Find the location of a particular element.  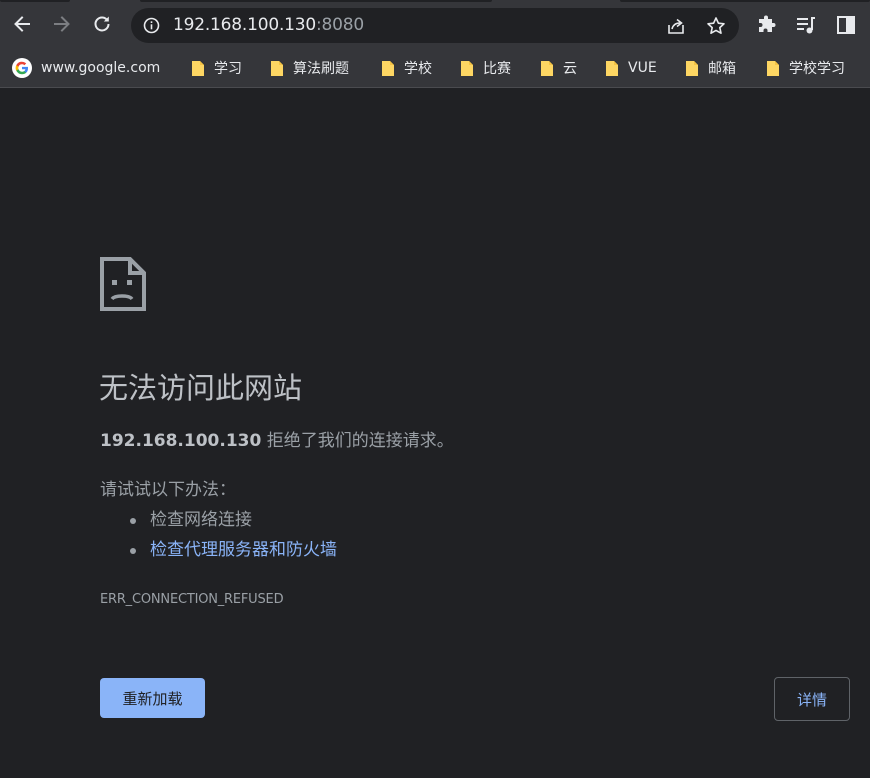

suggestions-list: 检查网络连接 检查代理服务器和防火墙 is located at coordinates (218, 537).